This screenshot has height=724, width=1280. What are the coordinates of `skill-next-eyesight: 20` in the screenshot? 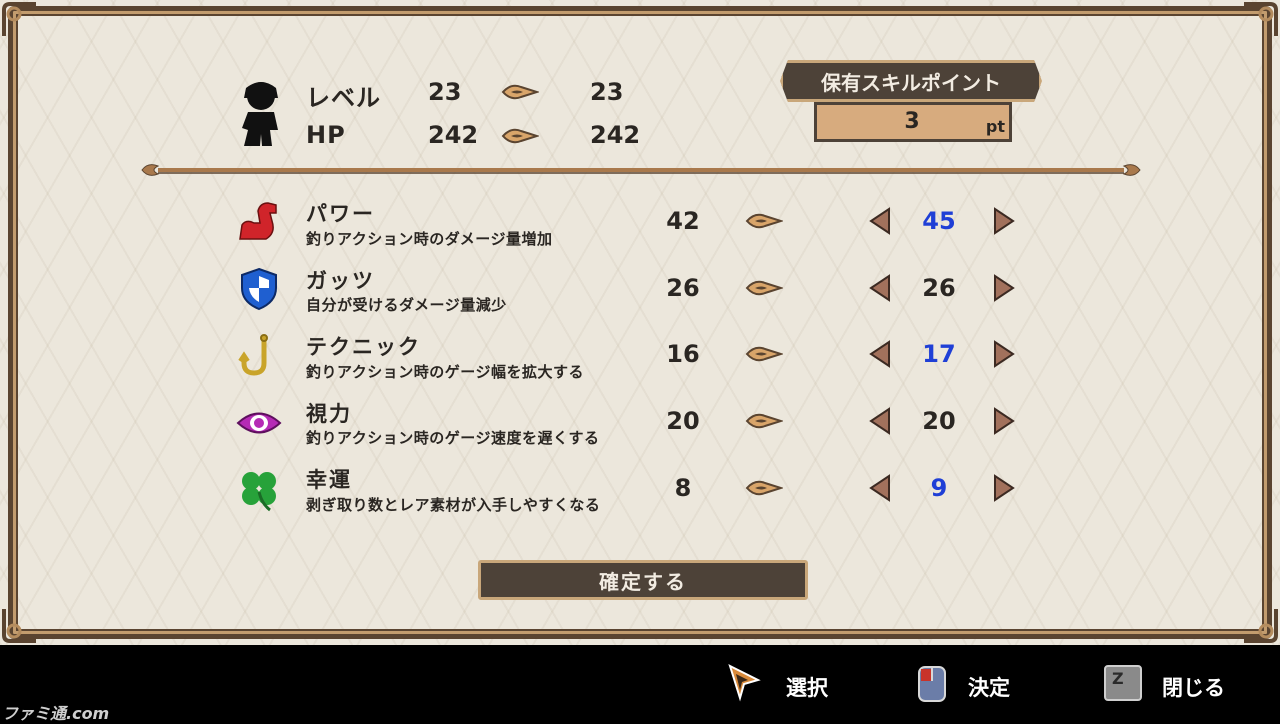 It's located at (939, 421).